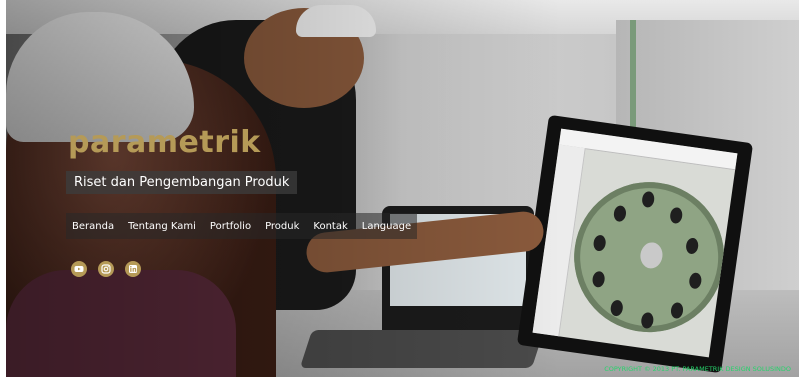  What do you see at coordinates (93, 226) in the screenshot?
I see `nav-item-beranda: Beranda` at bounding box center [93, 226].